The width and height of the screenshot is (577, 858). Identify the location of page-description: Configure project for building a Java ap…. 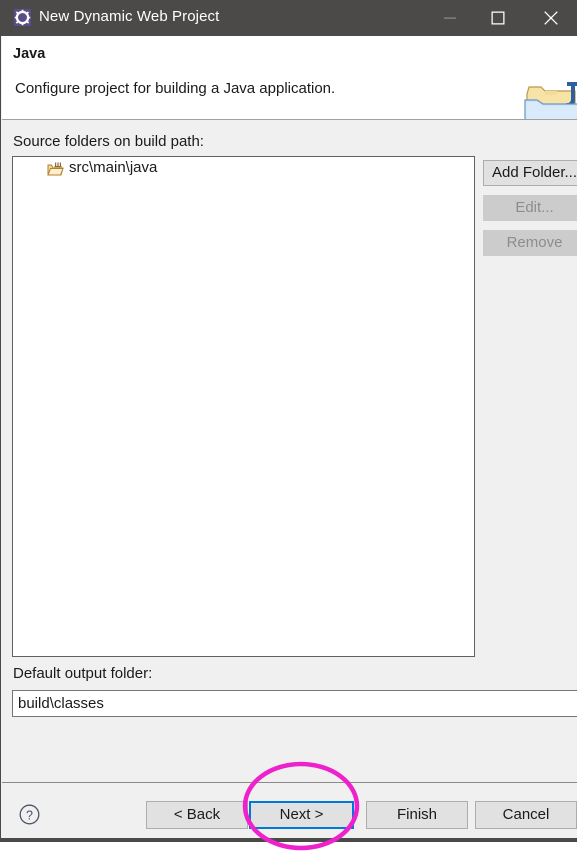
(175, 88).